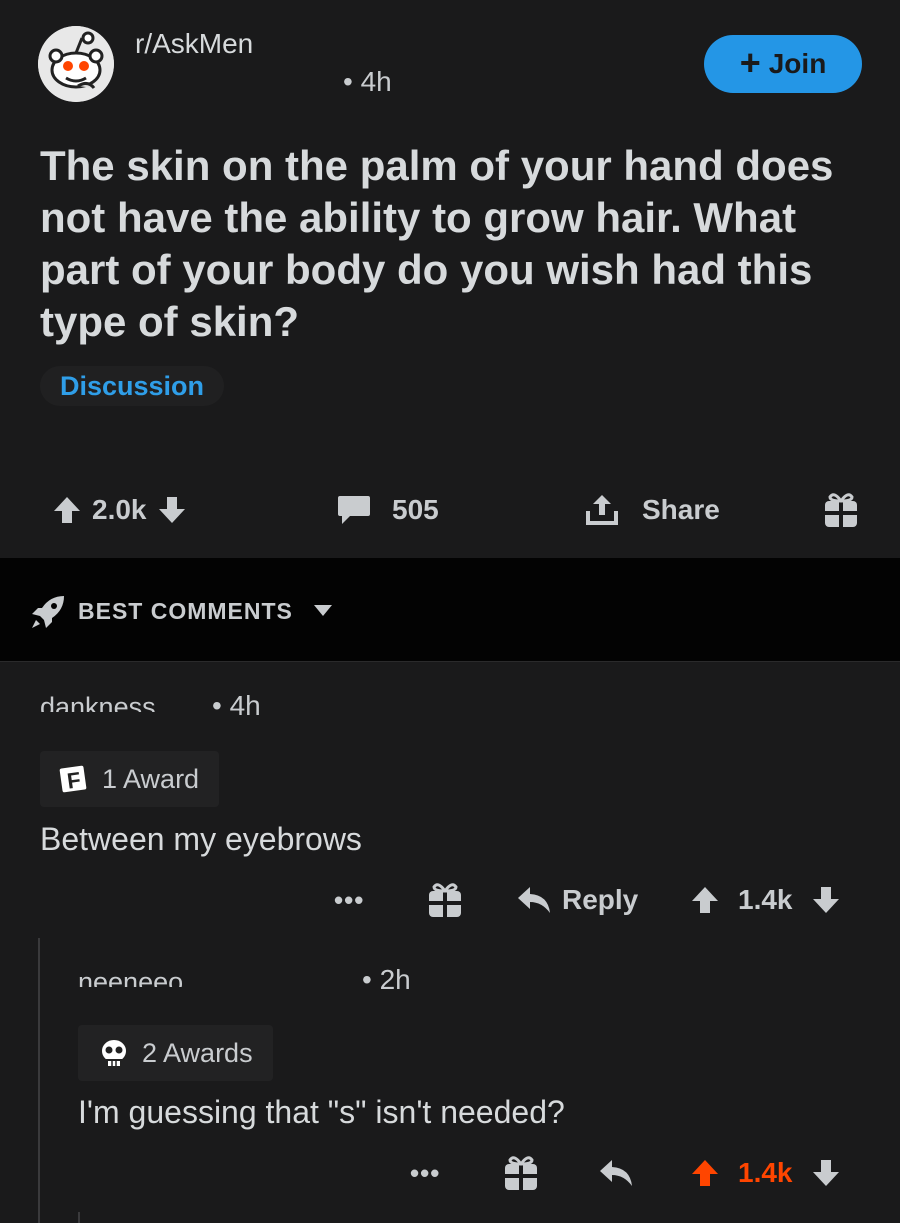  What do you see at coordinates (367, 81) in the screenshot?
I see `post-time: • 4h` at bounding box center [367, 81].